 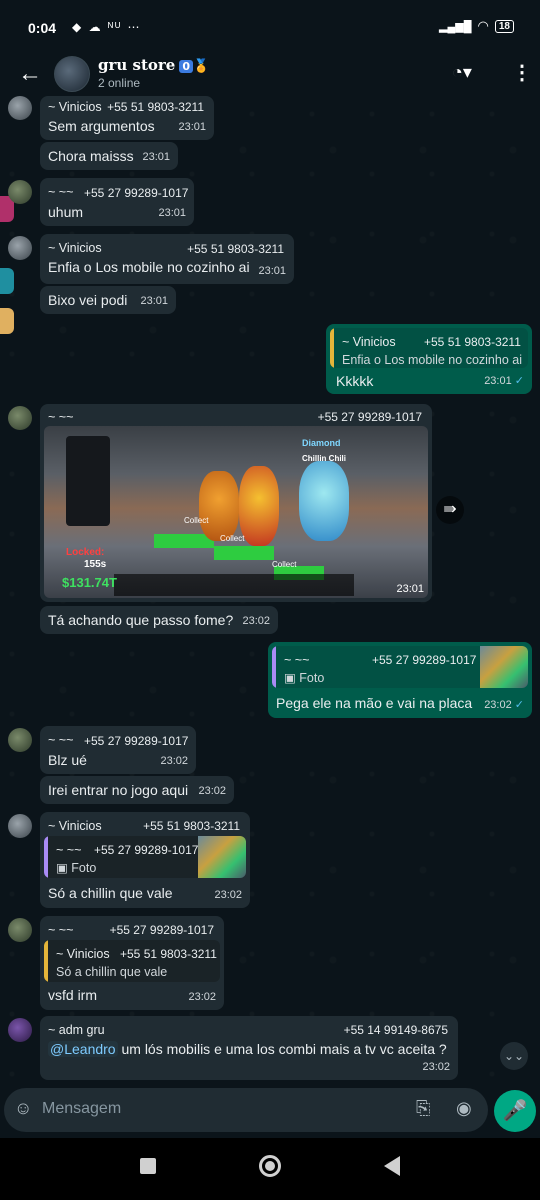 I want to click on scroll-to-bottom-icon: ⌄⌄, so click(x=514, y=1056).